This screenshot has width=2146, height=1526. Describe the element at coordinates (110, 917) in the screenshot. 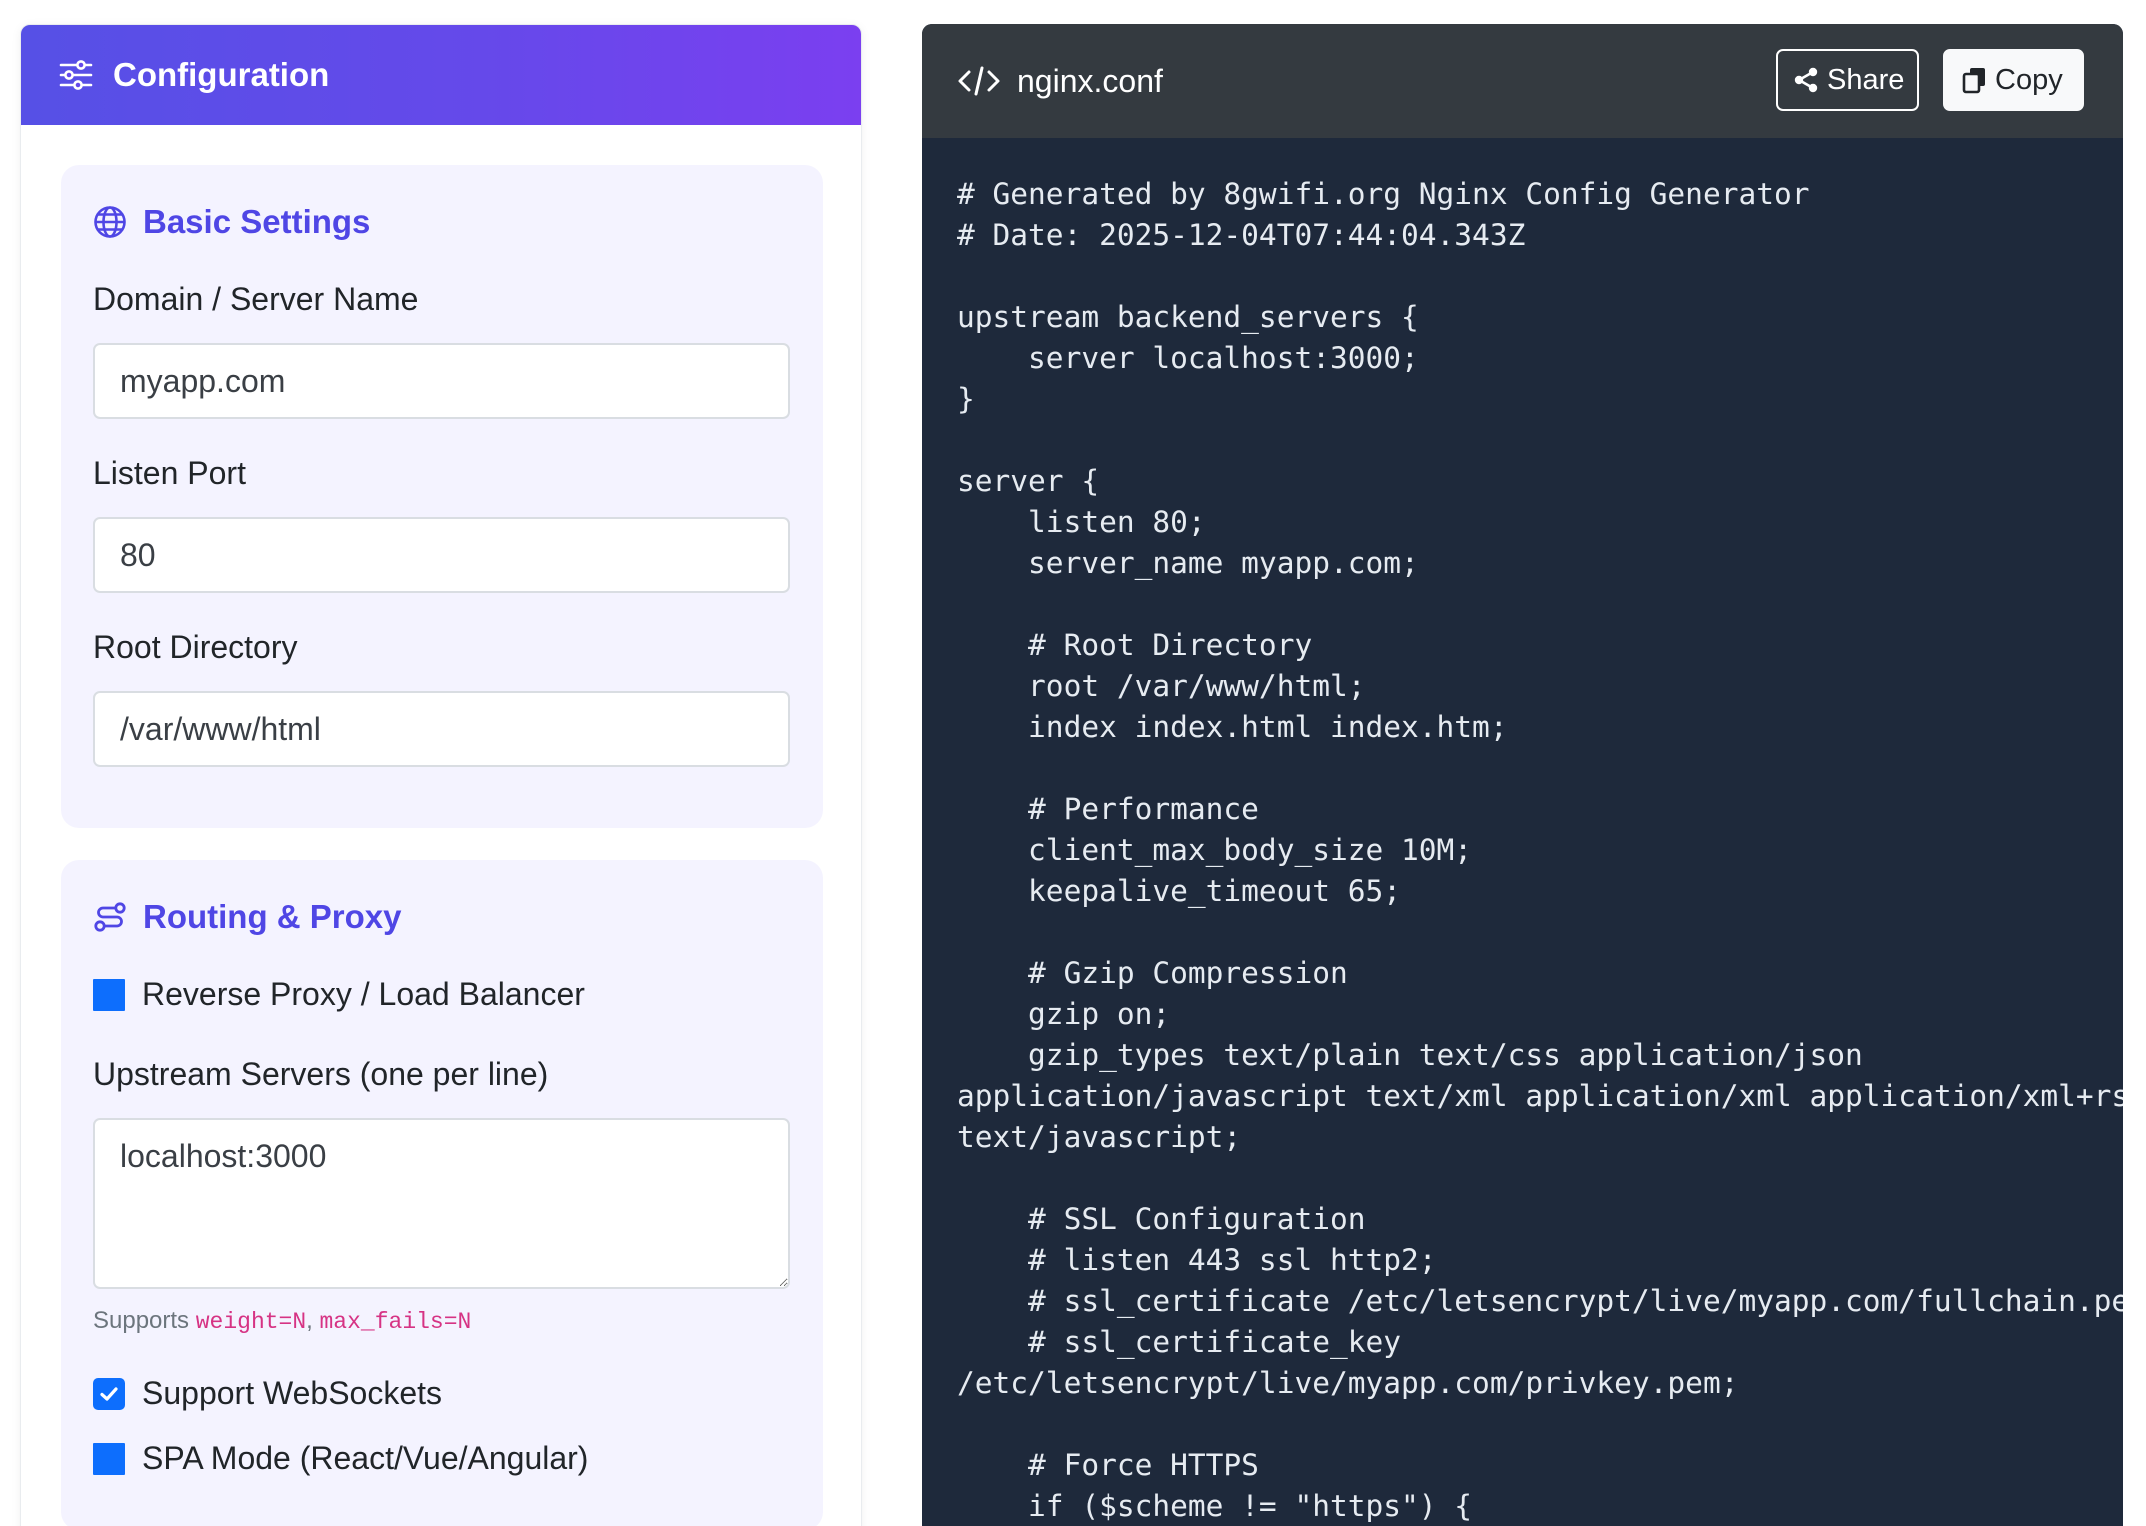

I see `route-icon` at that location.